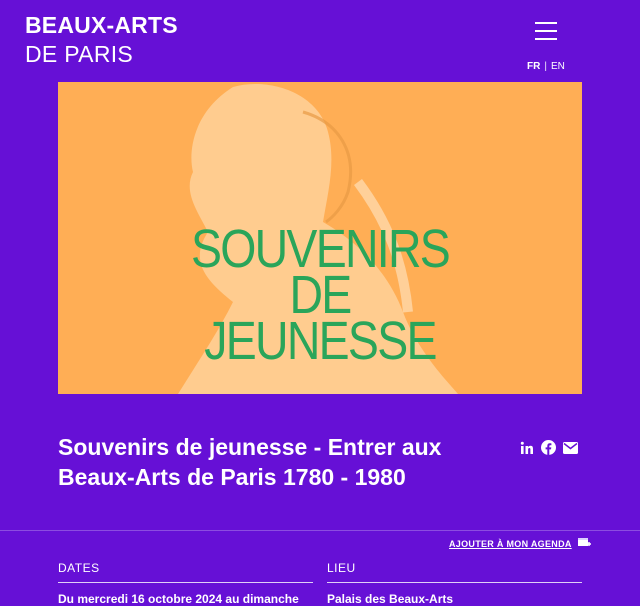  What do you see at coordinates (185, 582) in the screenshot?
I see `dates-divider` at bounding box center [185, 582].